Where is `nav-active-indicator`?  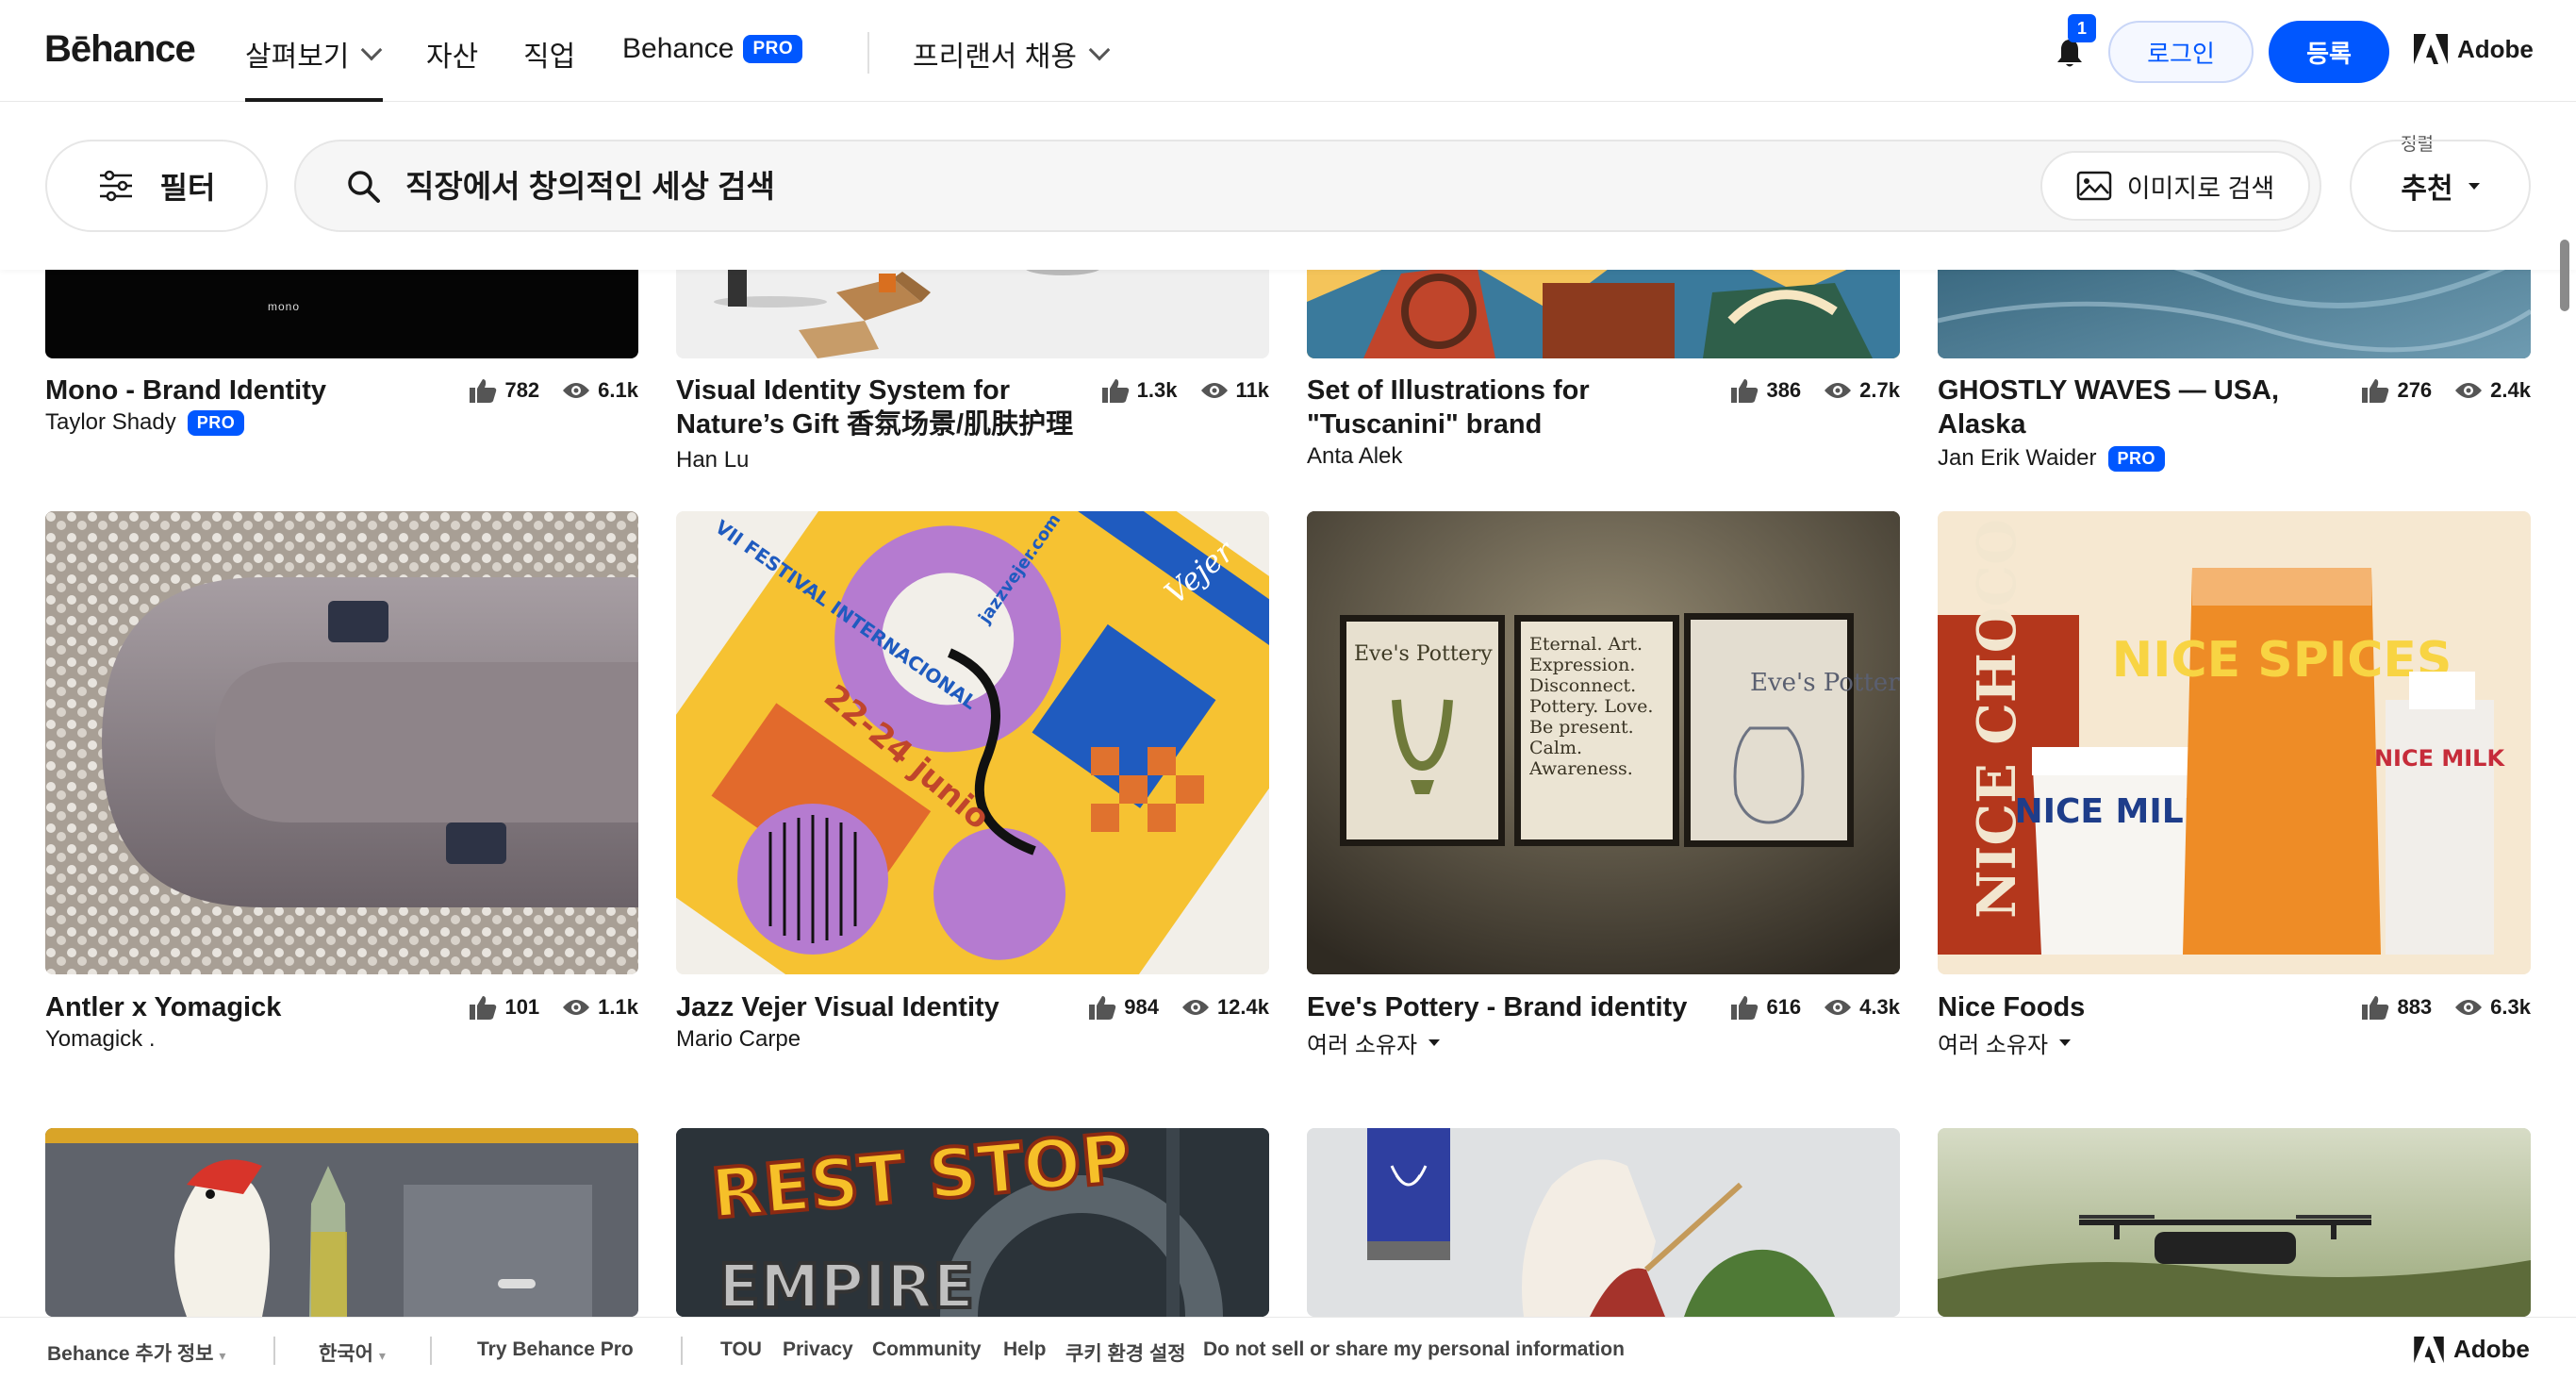 nav-active-indicator is located at coordinates (314, 100).